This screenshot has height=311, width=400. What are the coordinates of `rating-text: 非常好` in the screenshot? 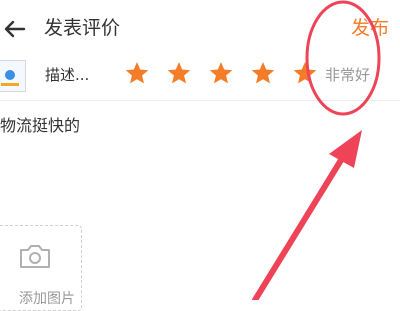 It's located at (348, 75).